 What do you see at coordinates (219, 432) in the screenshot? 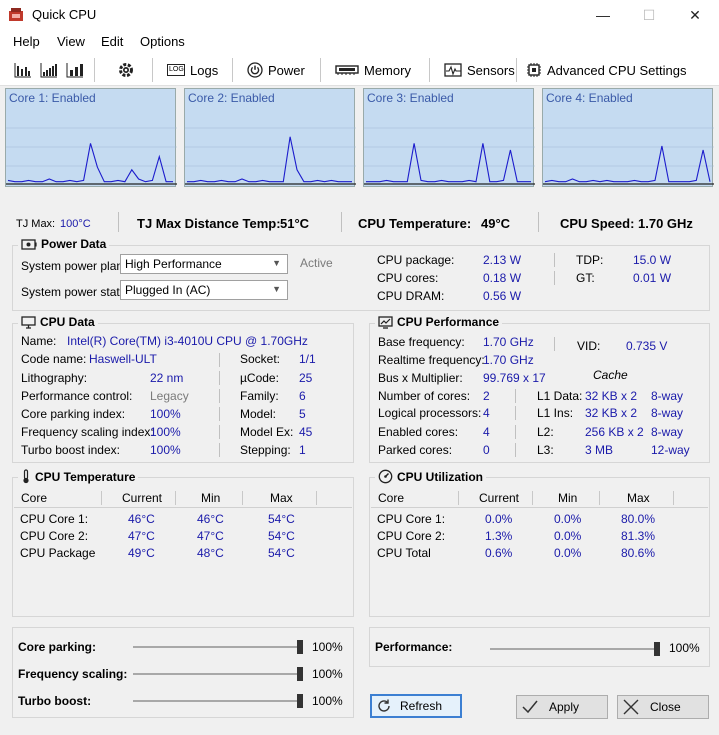
I see `cpu-data-separator` at bounding box center [219, 432].